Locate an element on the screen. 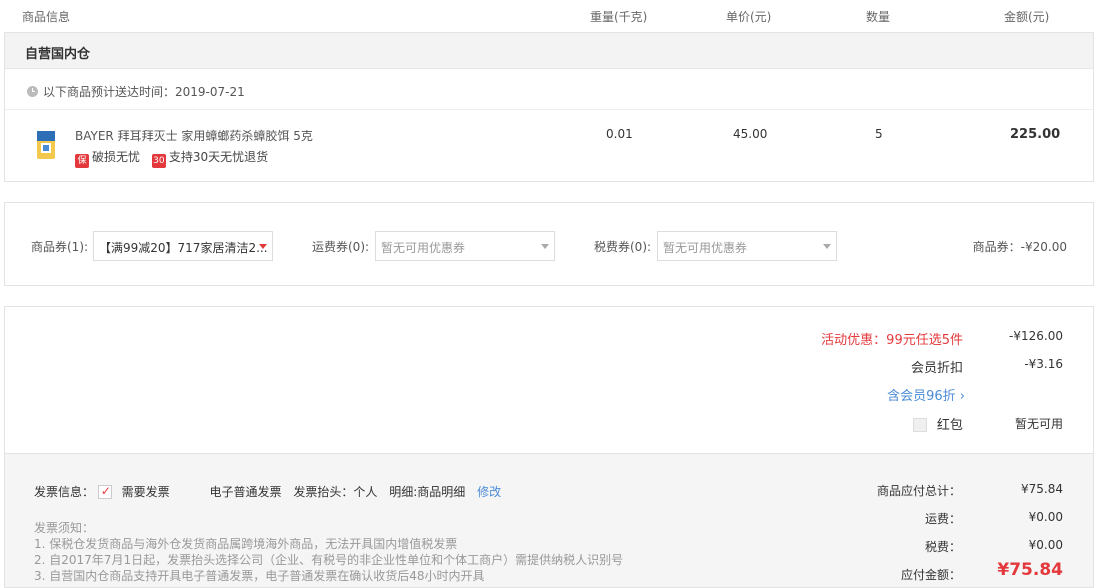  delivery-text: 以下商品预计送达时间：2019-07-21 is located at coordinates (144, 92).